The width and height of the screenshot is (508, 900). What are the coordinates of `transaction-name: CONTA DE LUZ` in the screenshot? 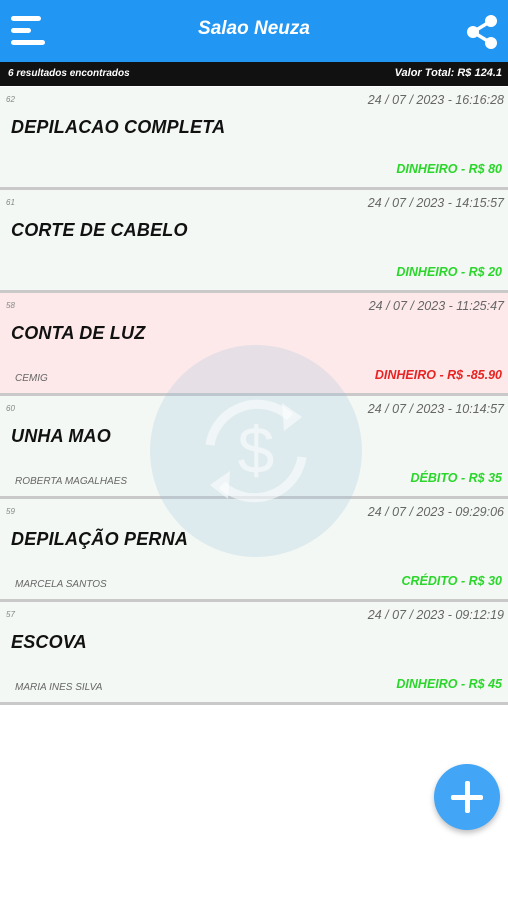 It's located at (78, 333).